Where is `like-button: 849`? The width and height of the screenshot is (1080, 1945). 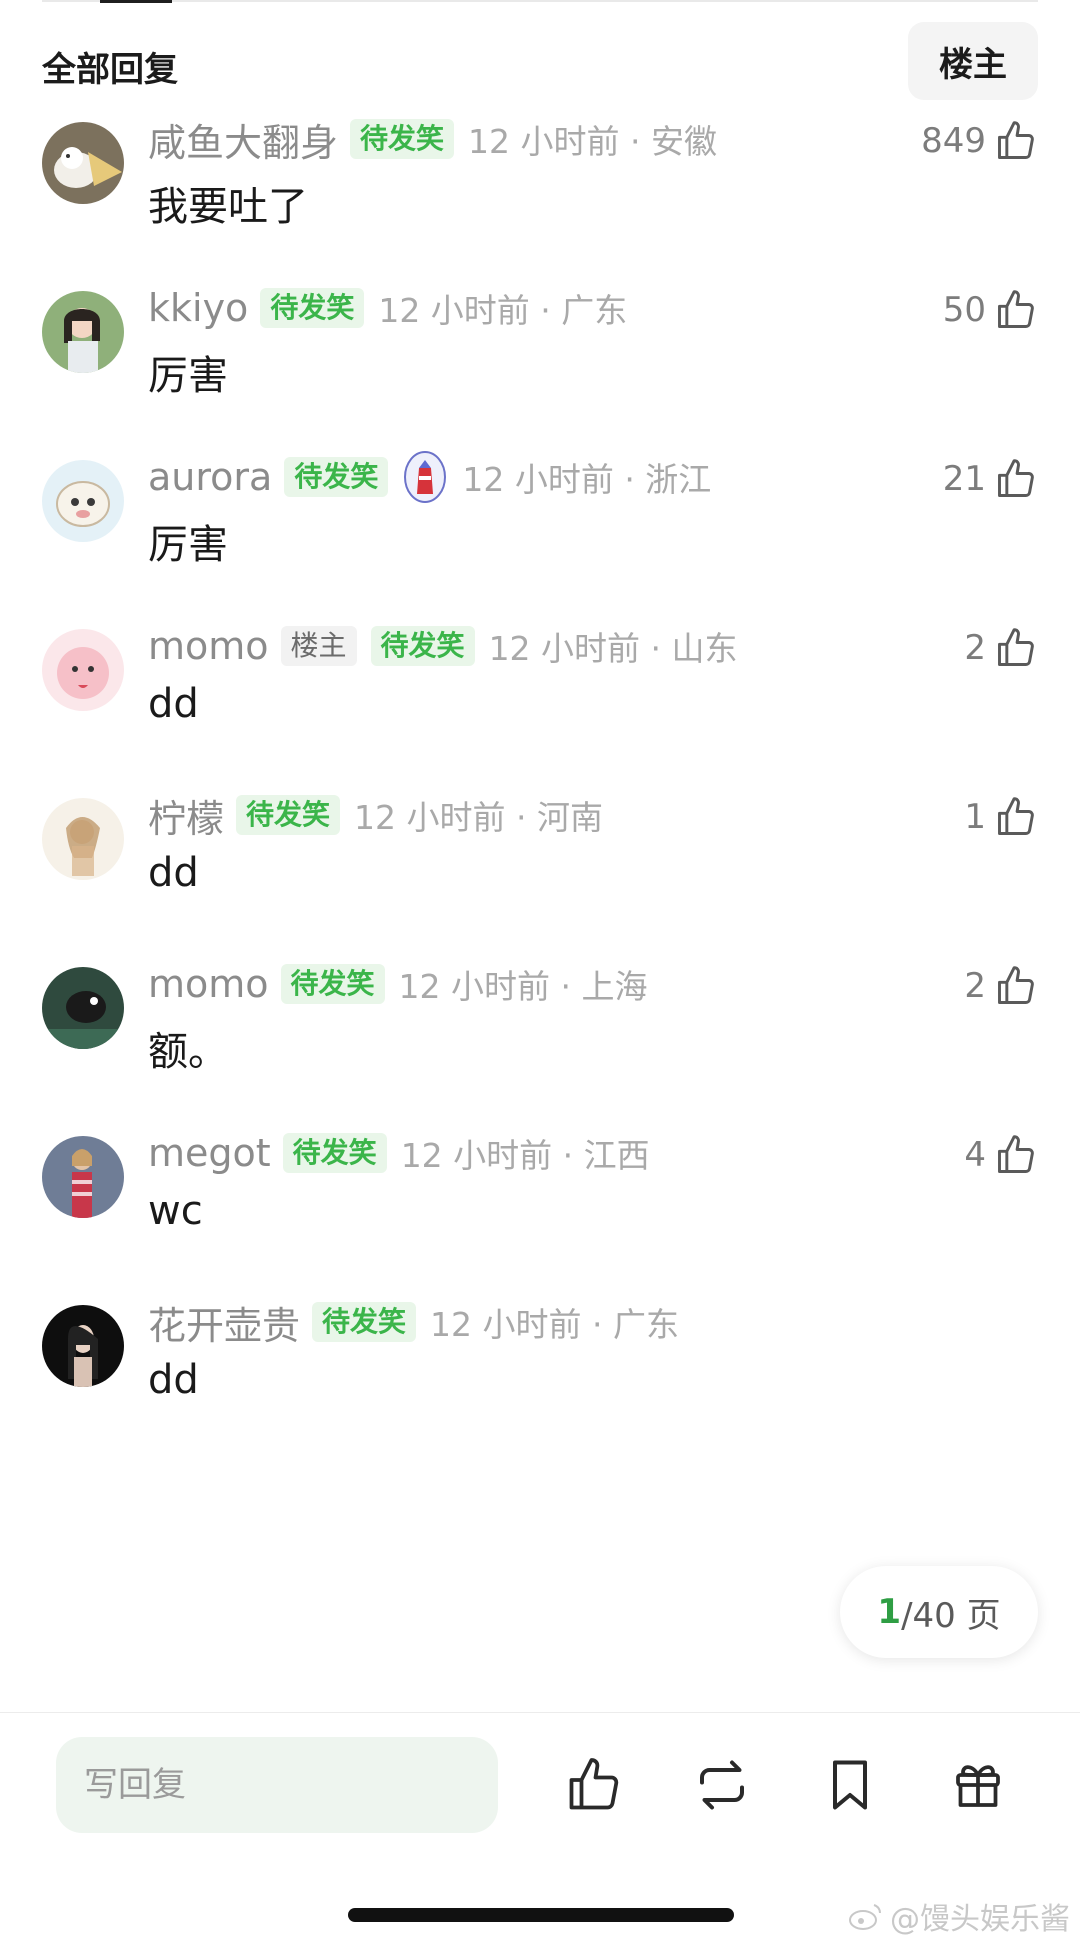 like-button: 849 is located at coordinates (979, 141).